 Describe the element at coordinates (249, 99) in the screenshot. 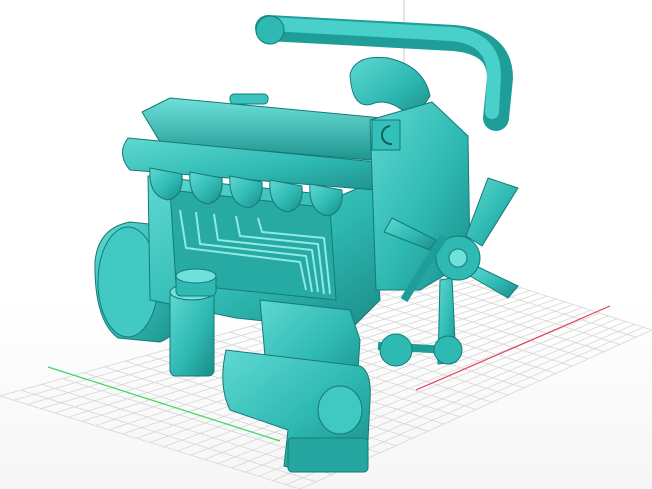

I see `valve-cover-handle` at that location.